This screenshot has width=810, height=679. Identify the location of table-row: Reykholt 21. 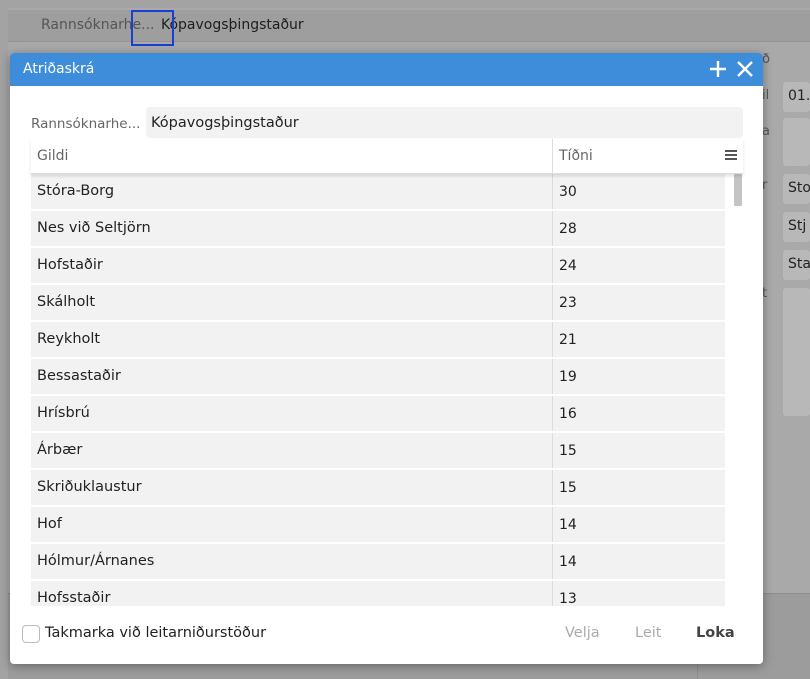
(378, 339).